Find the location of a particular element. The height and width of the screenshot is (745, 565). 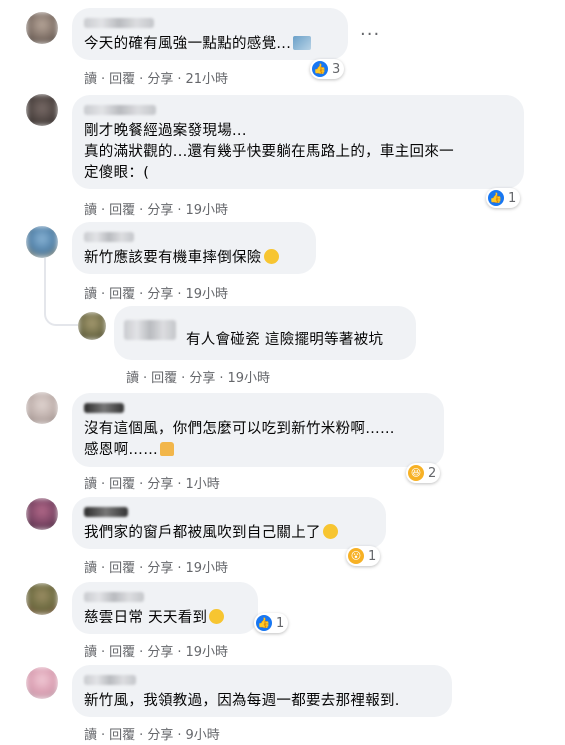

thread-connector is located at coordinates (61, 313).